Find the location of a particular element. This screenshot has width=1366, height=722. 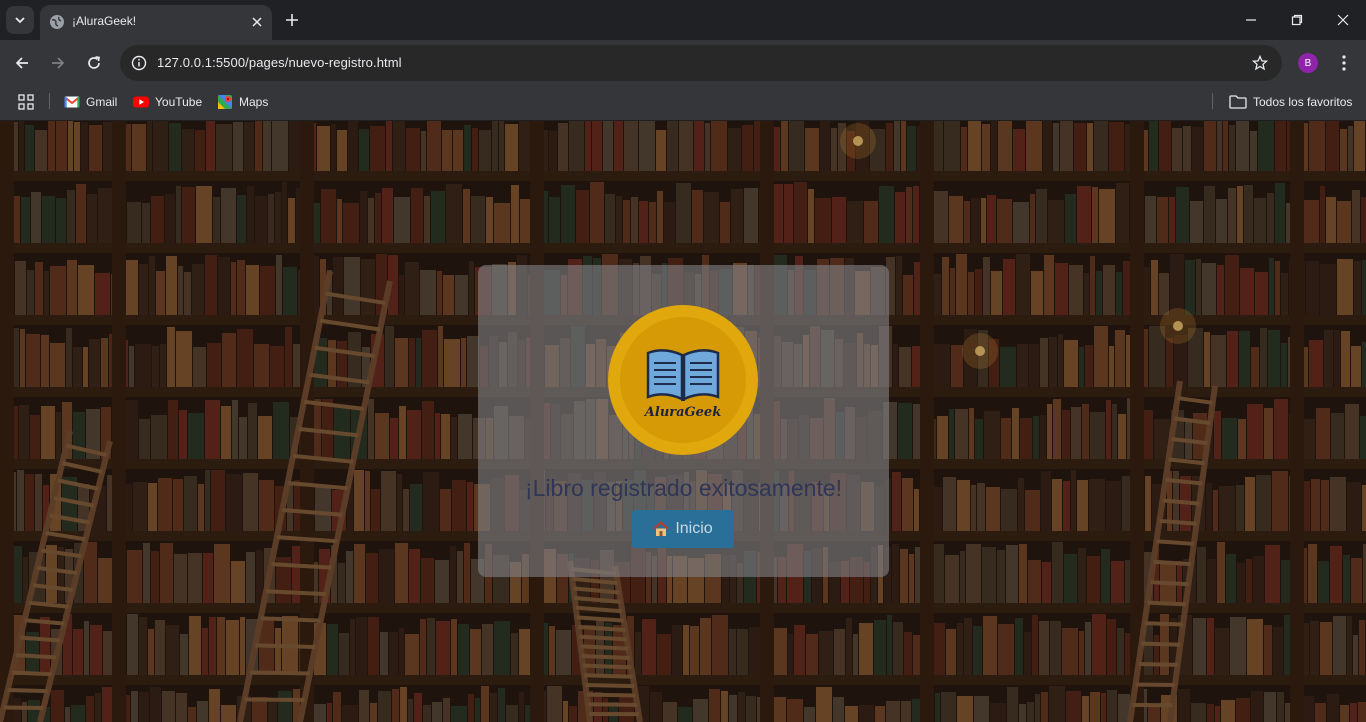

minimize-button is located at coordinates (1251, 20).